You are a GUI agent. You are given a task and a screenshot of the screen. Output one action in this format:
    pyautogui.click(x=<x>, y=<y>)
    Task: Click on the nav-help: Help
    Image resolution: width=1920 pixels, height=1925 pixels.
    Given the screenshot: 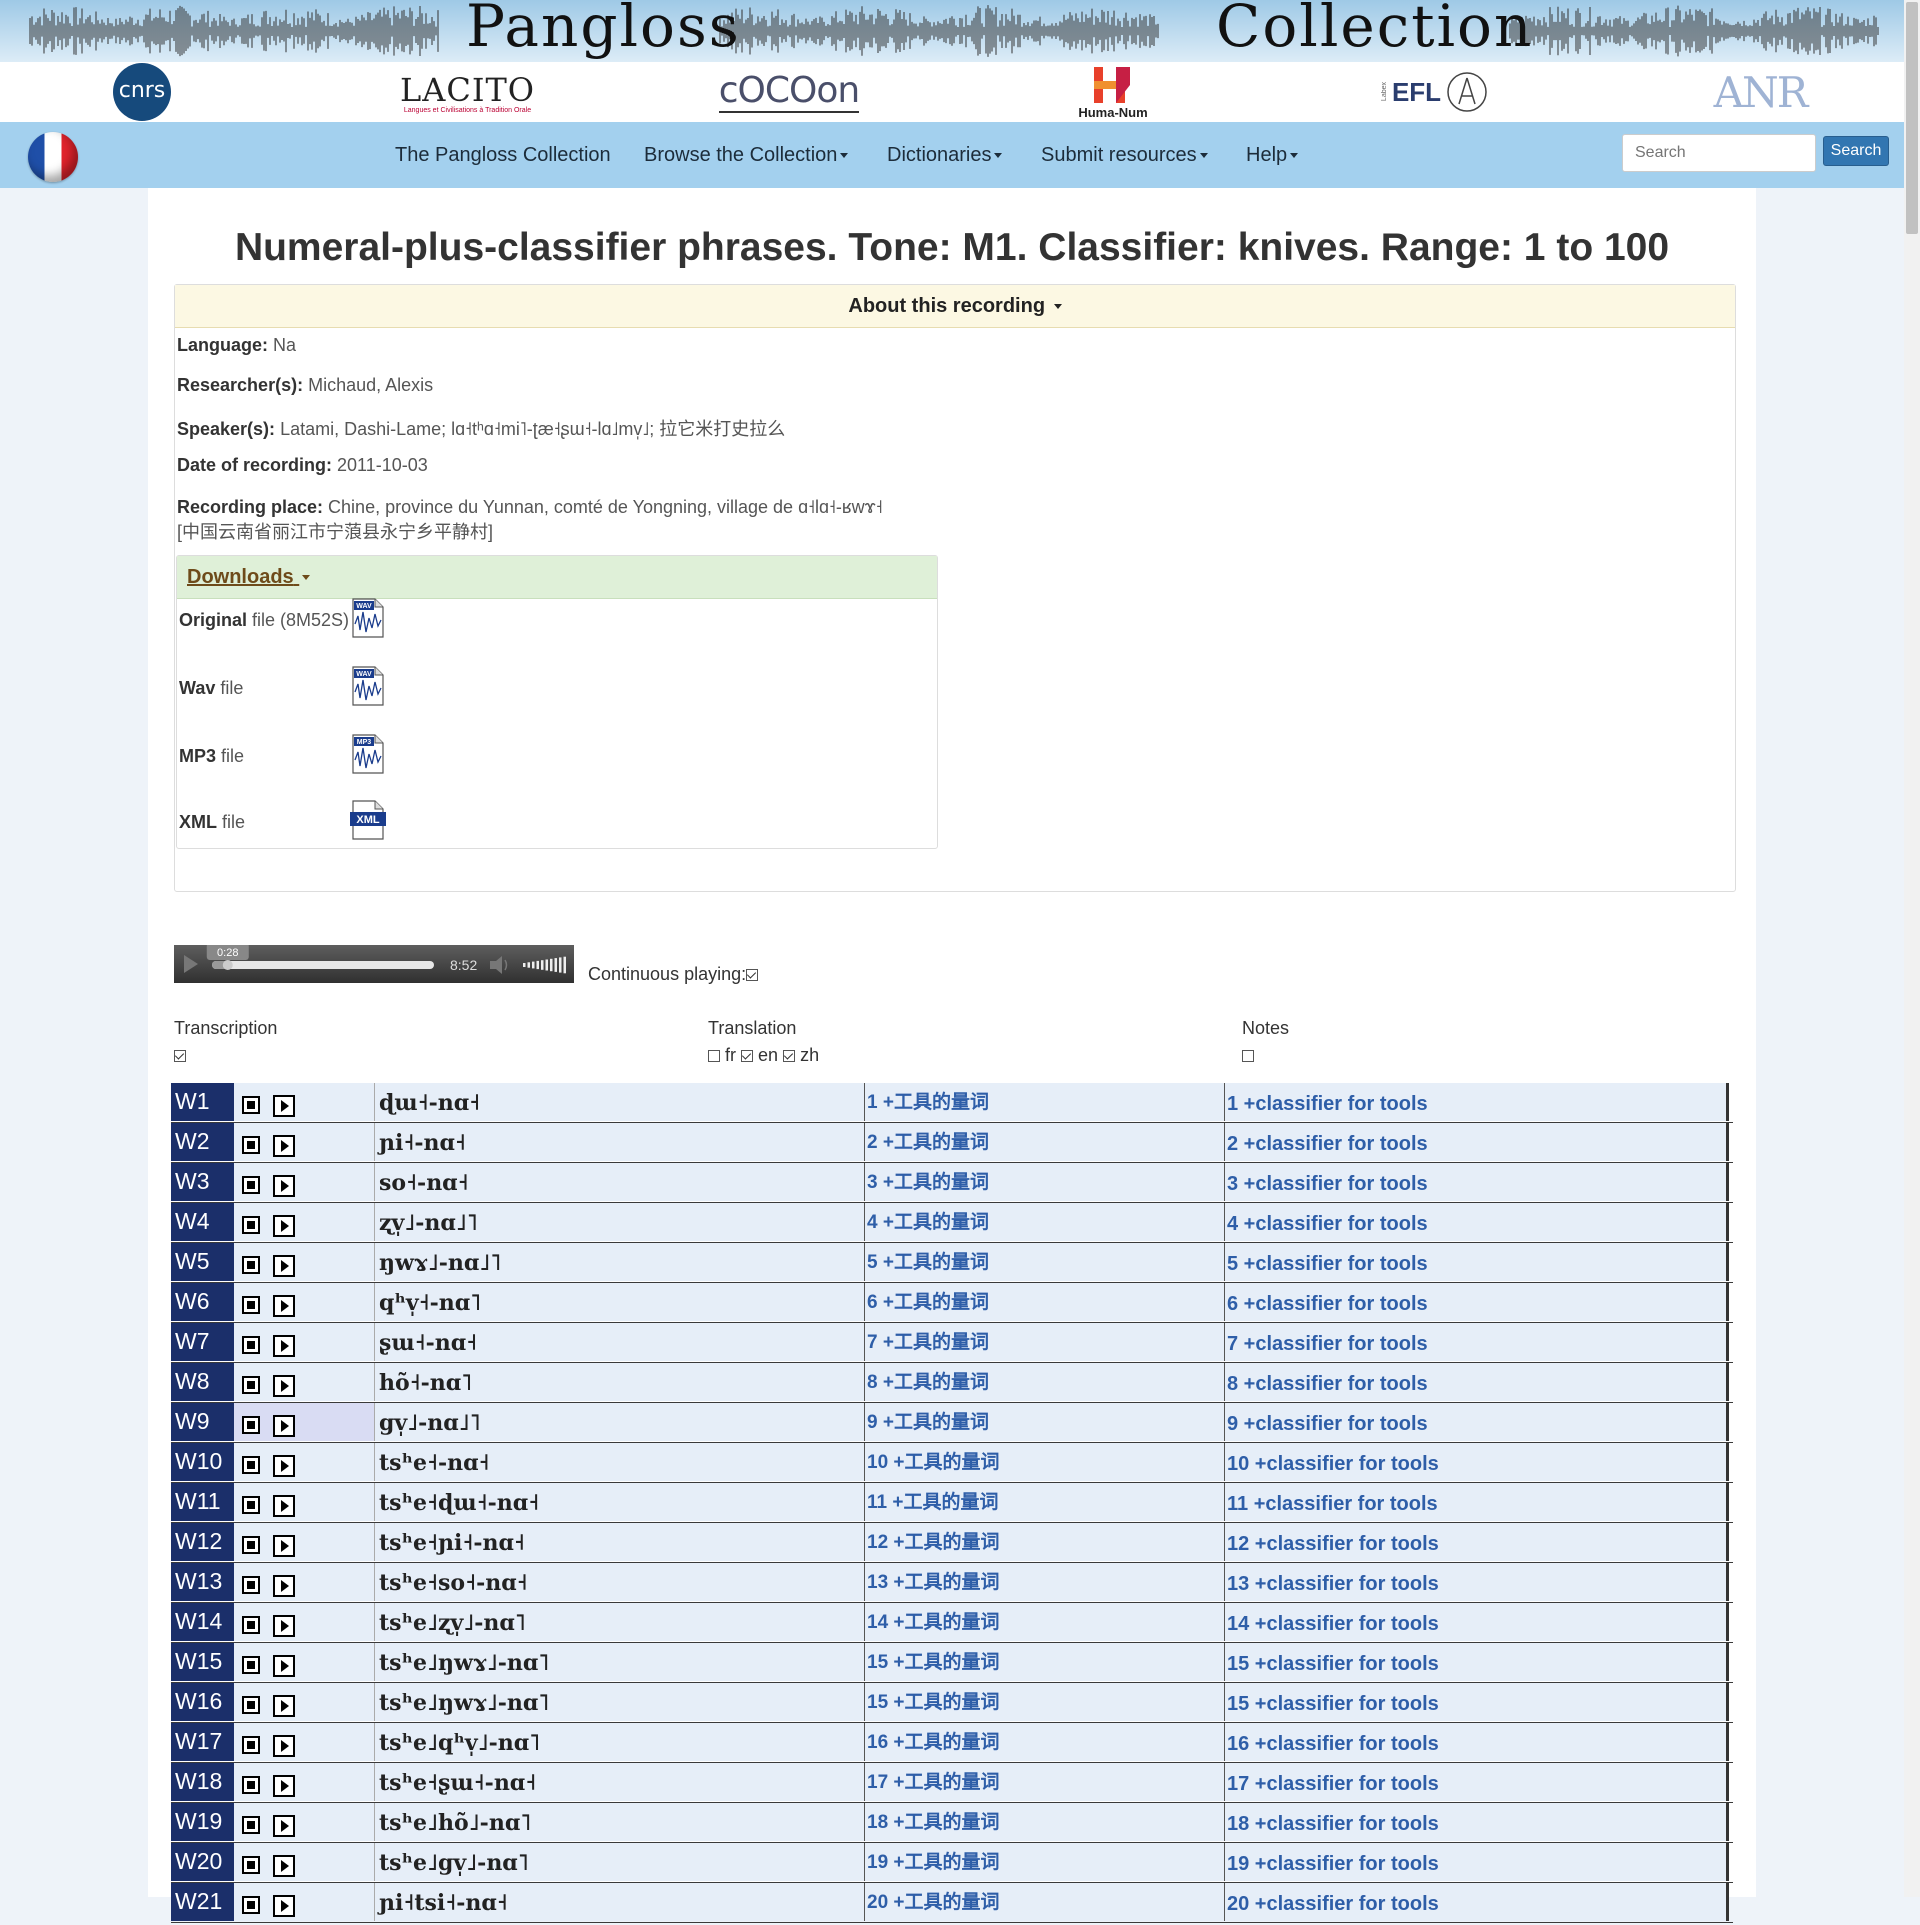 What is the action you would take?
    pyautogui.click(x=1272, y=155)
    